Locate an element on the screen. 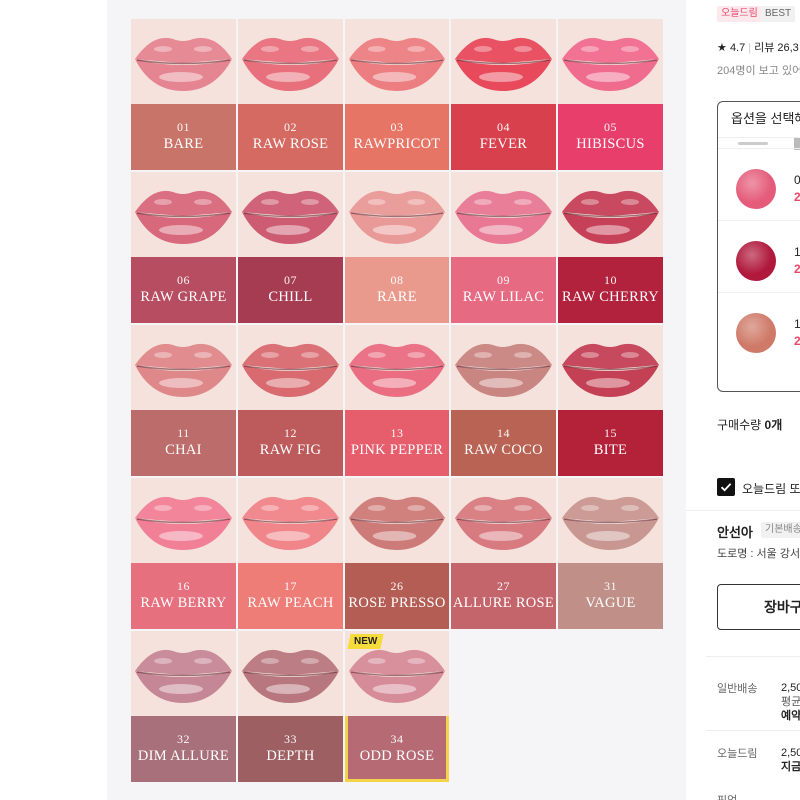 The width and height of the screenshot is (800, 800). shade-swatch: 32 DIM ALLURE is located at coordinates (183, 706).